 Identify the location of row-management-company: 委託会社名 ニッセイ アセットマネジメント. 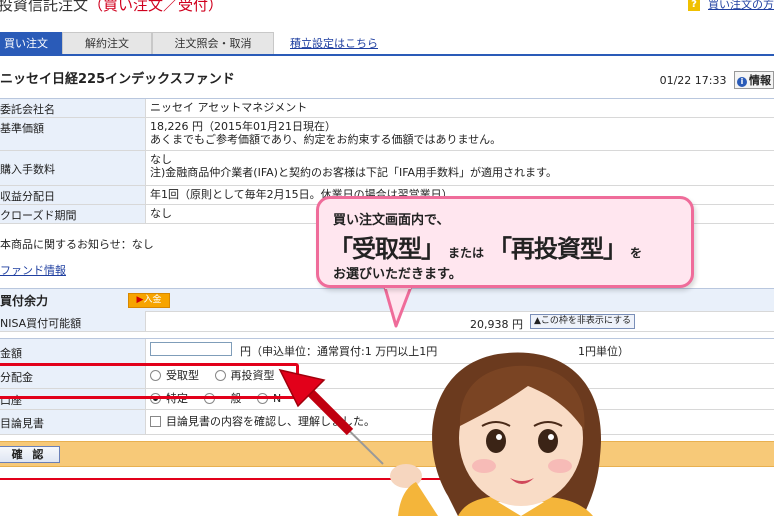
(387, 108).